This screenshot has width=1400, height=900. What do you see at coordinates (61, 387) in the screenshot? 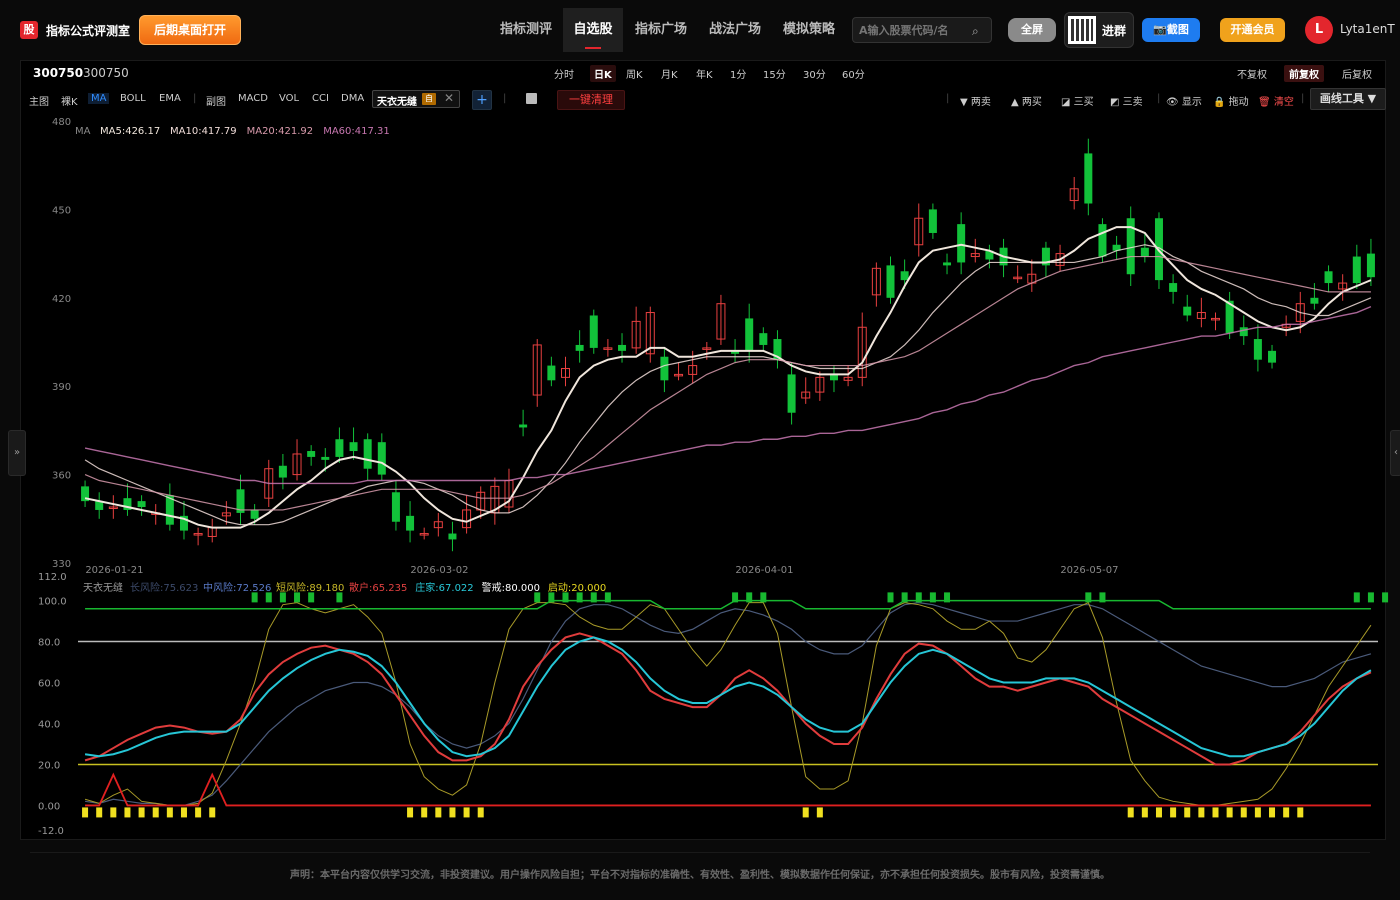
I see `y-axis-tick: 390` at bounding box center [61, 387].